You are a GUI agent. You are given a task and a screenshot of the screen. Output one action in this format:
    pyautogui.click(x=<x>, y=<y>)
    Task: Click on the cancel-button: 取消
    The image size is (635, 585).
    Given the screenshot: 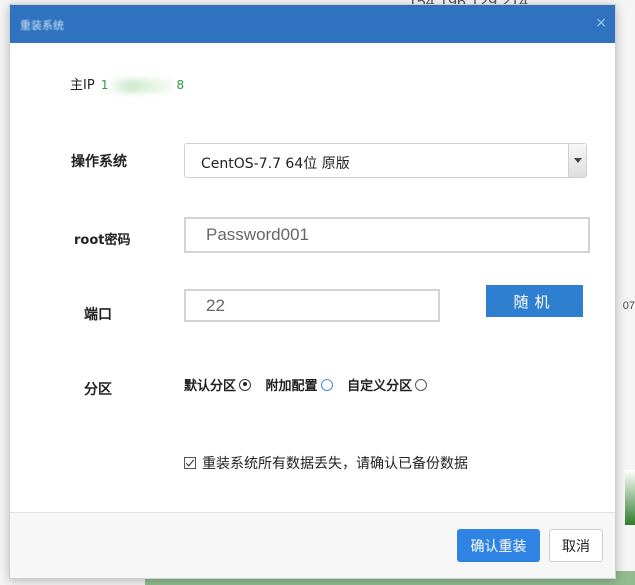 What is the action you would take?
    pyautogui.click(x=576, y=545)
    